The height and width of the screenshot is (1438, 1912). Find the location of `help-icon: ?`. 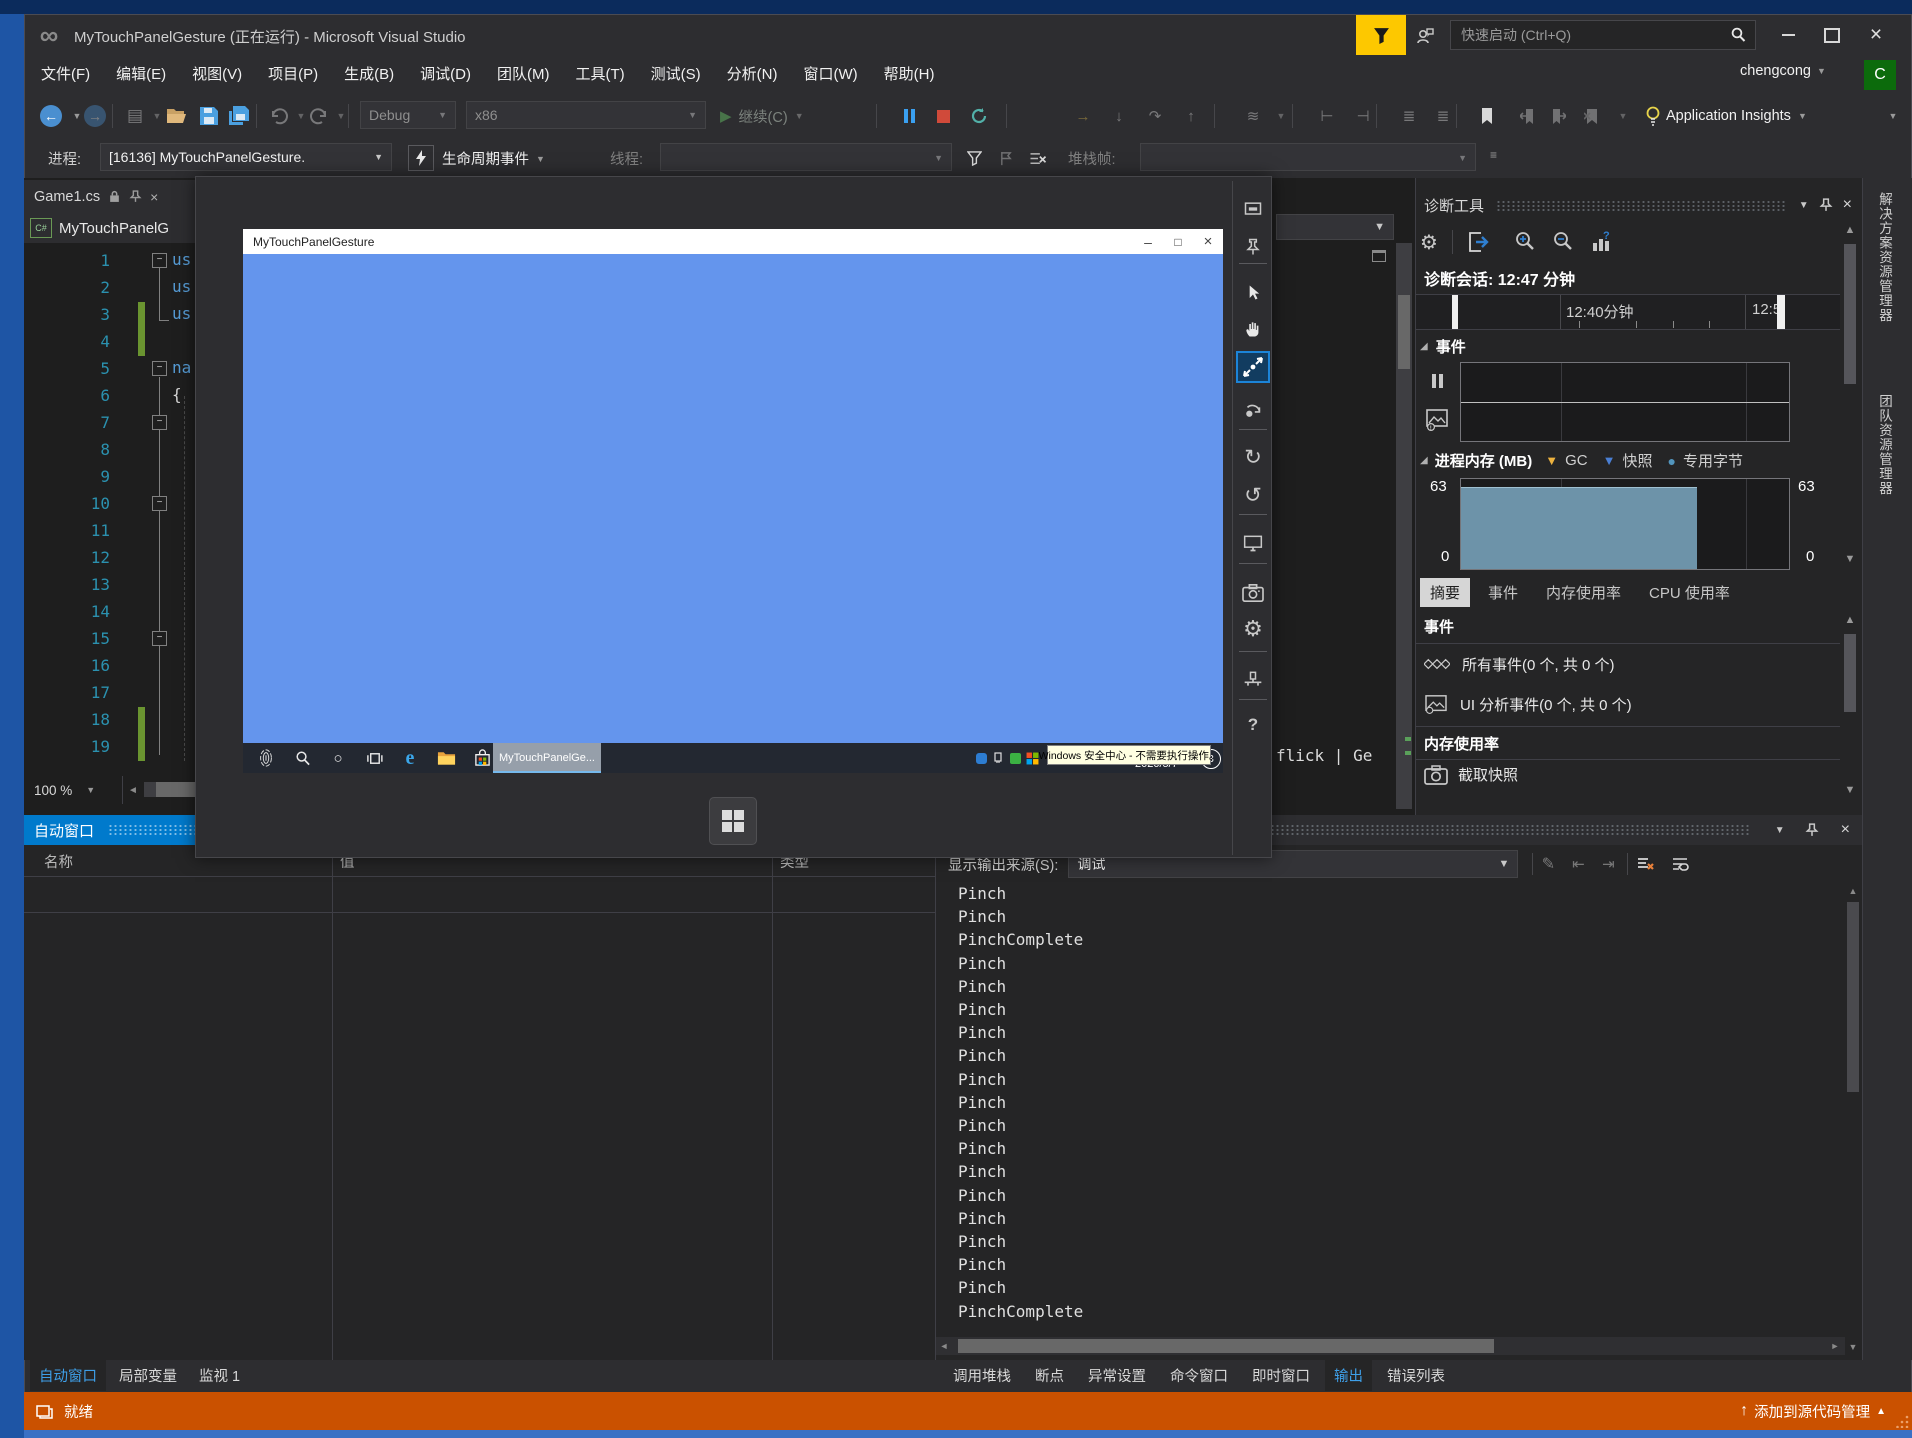

help-icon: ? is located at coordinates (1253, 725).